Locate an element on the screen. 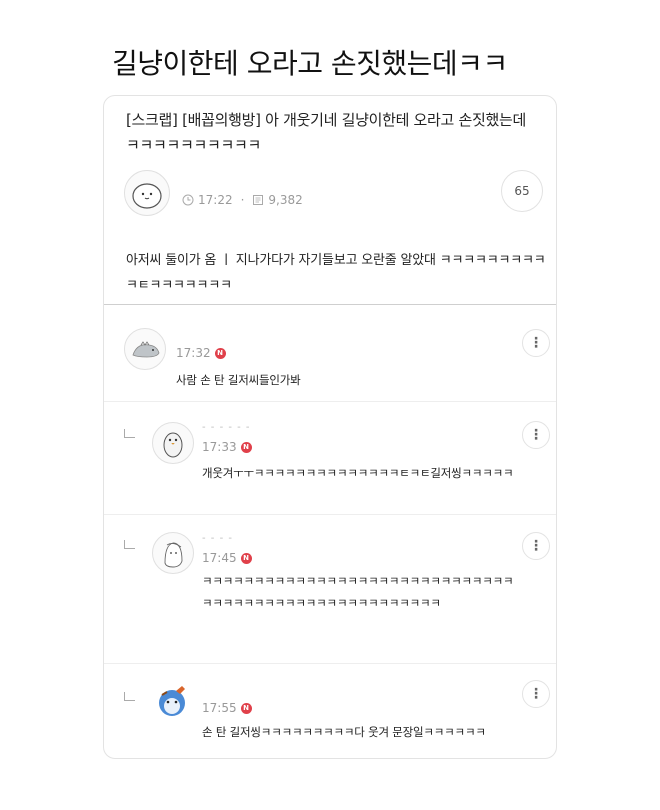 The image size is (660, 810). comment-time: 17:45 N is located at coordinates (227, 558).